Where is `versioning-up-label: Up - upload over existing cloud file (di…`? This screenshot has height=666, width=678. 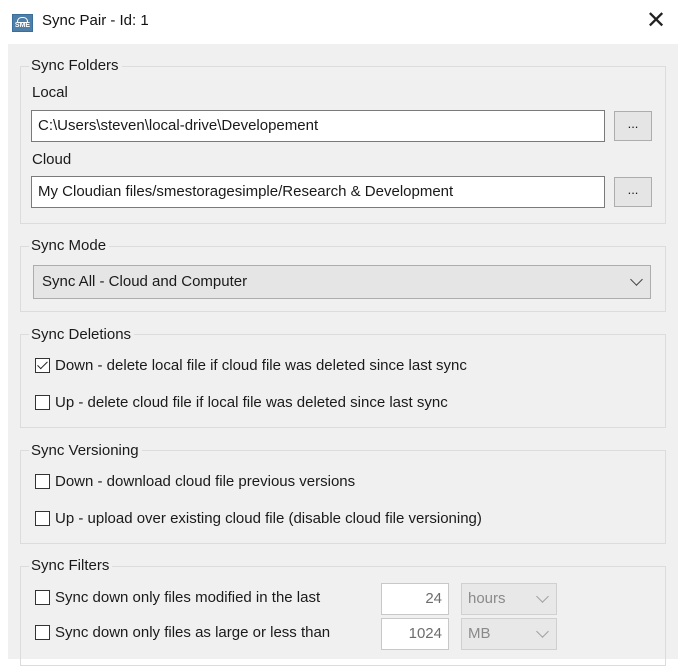 versioning-up-label: Up - upload over existing cloud file (di… is located at coordinates (268, 518).